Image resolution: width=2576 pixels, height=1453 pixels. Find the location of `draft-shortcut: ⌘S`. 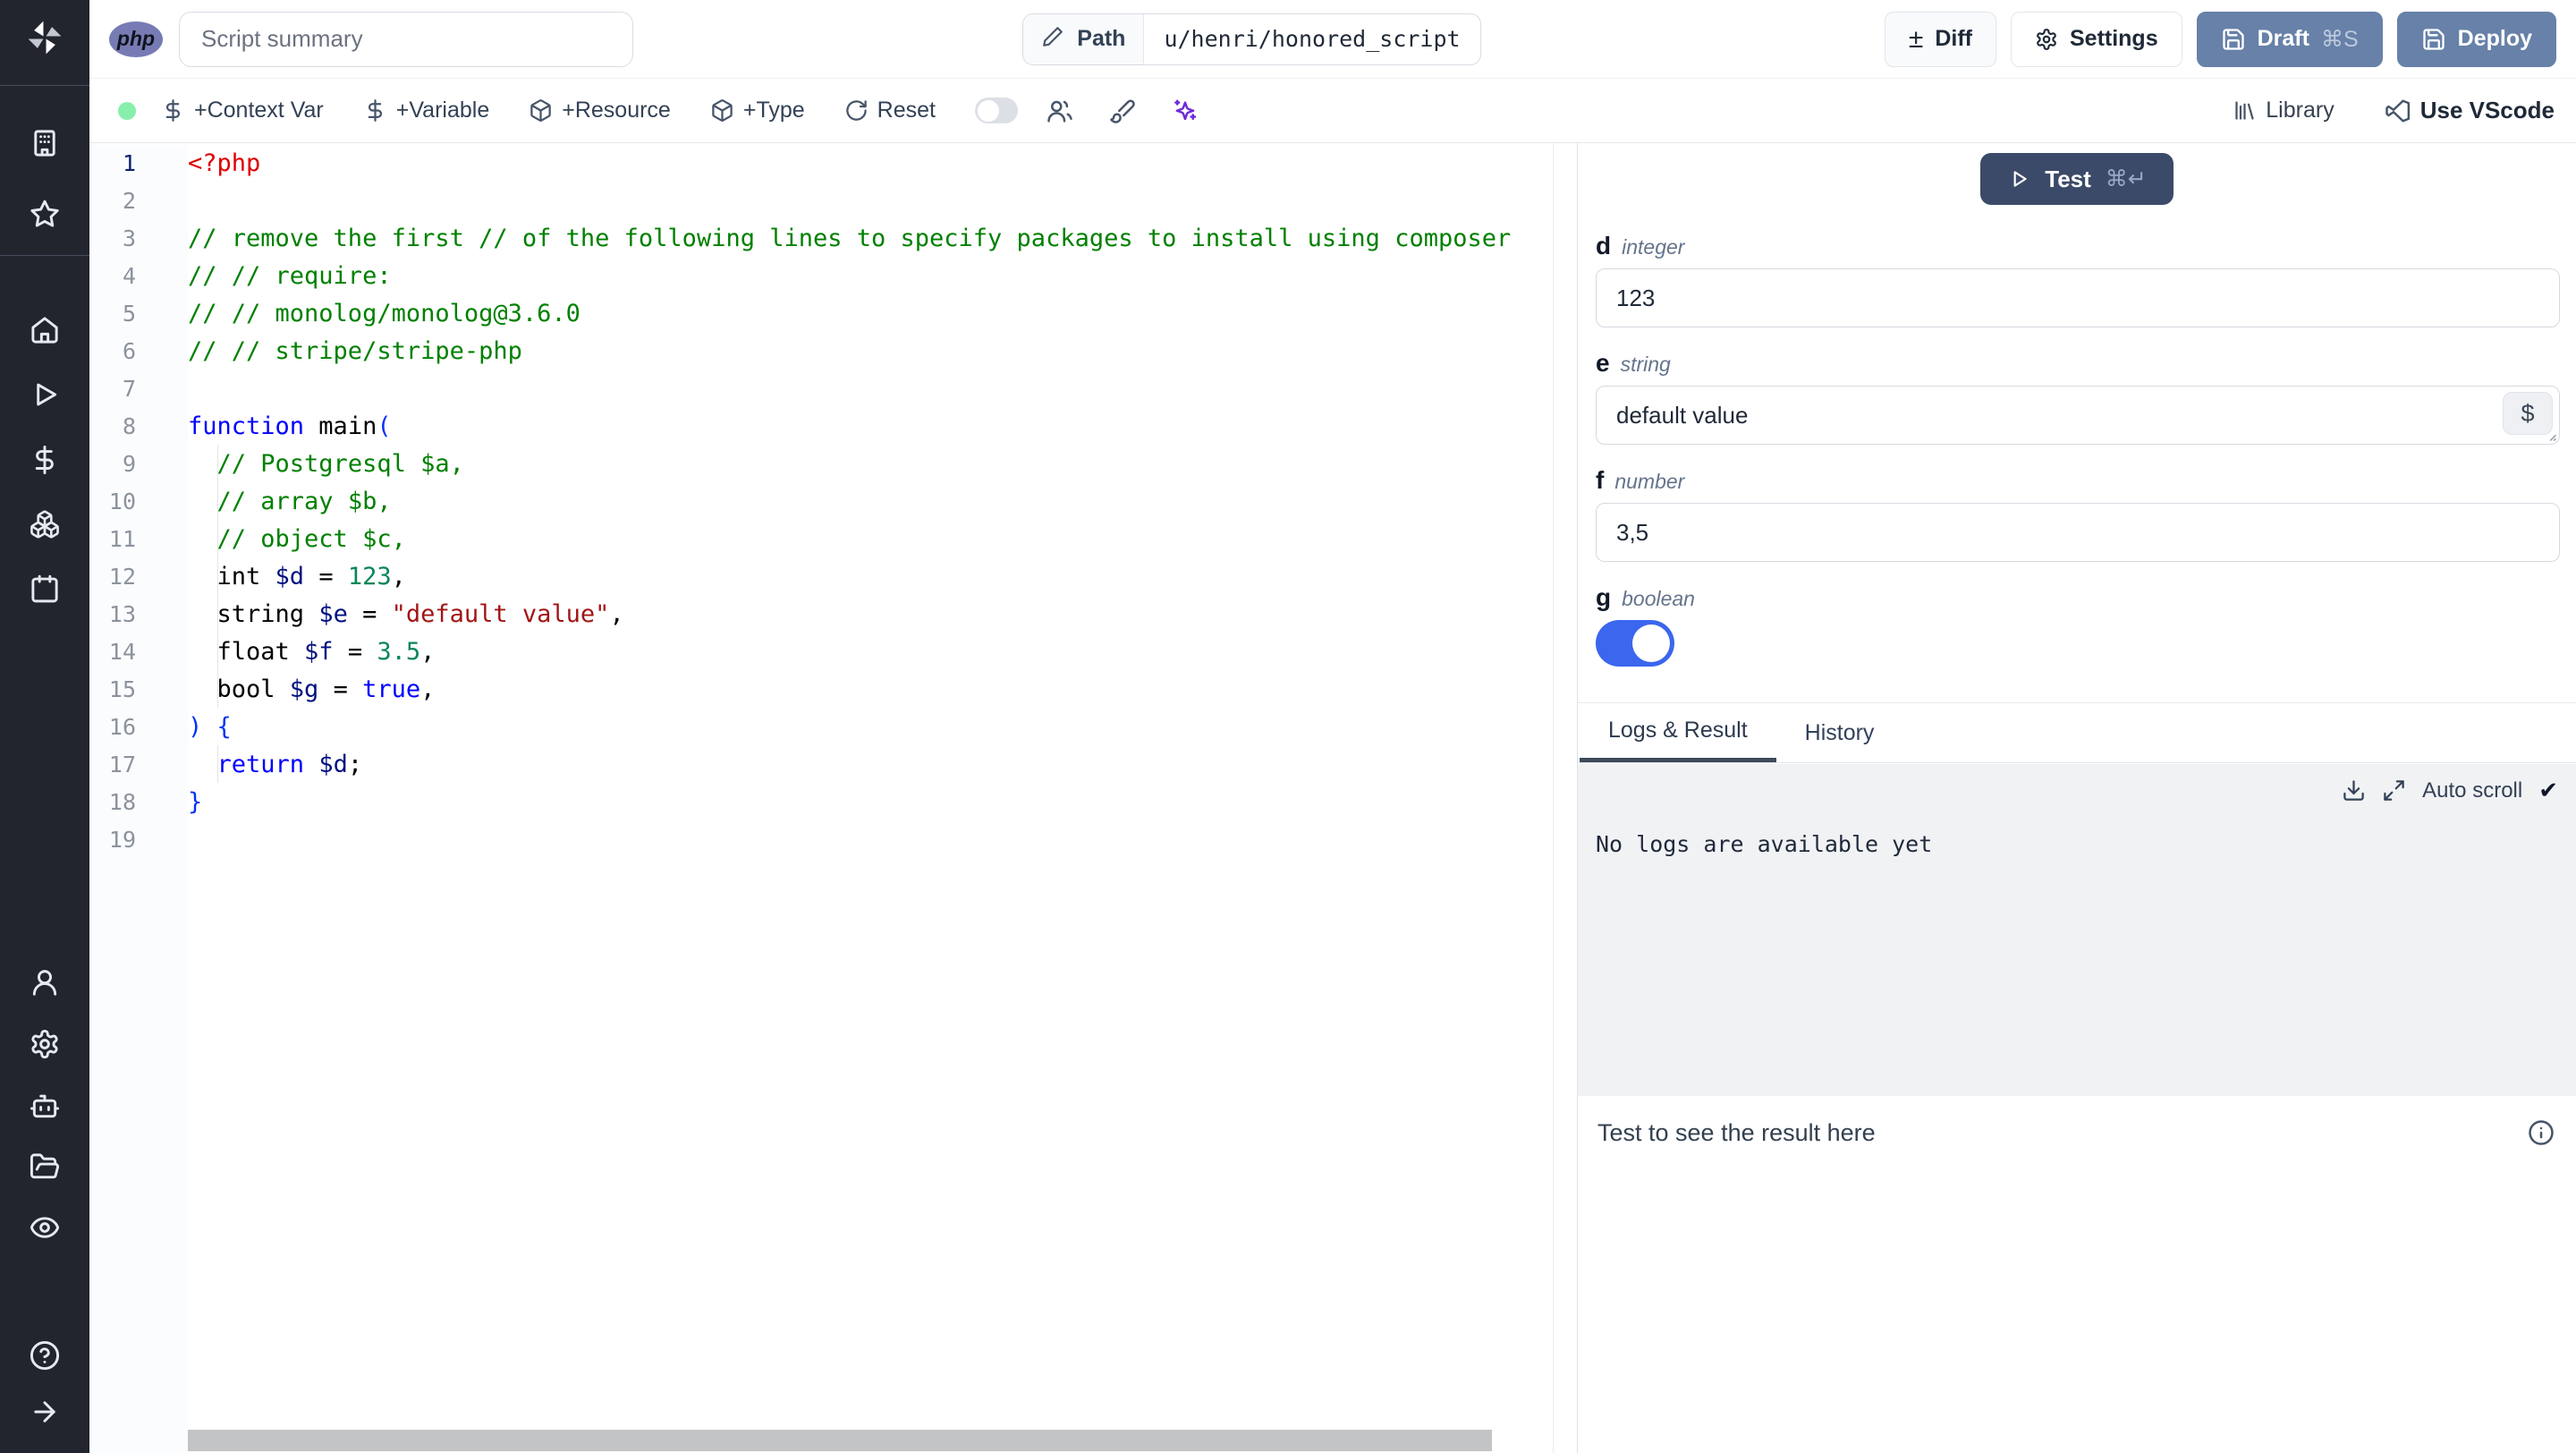

draft-shortcut: ⌘S is located at coordinates (2339, 39).